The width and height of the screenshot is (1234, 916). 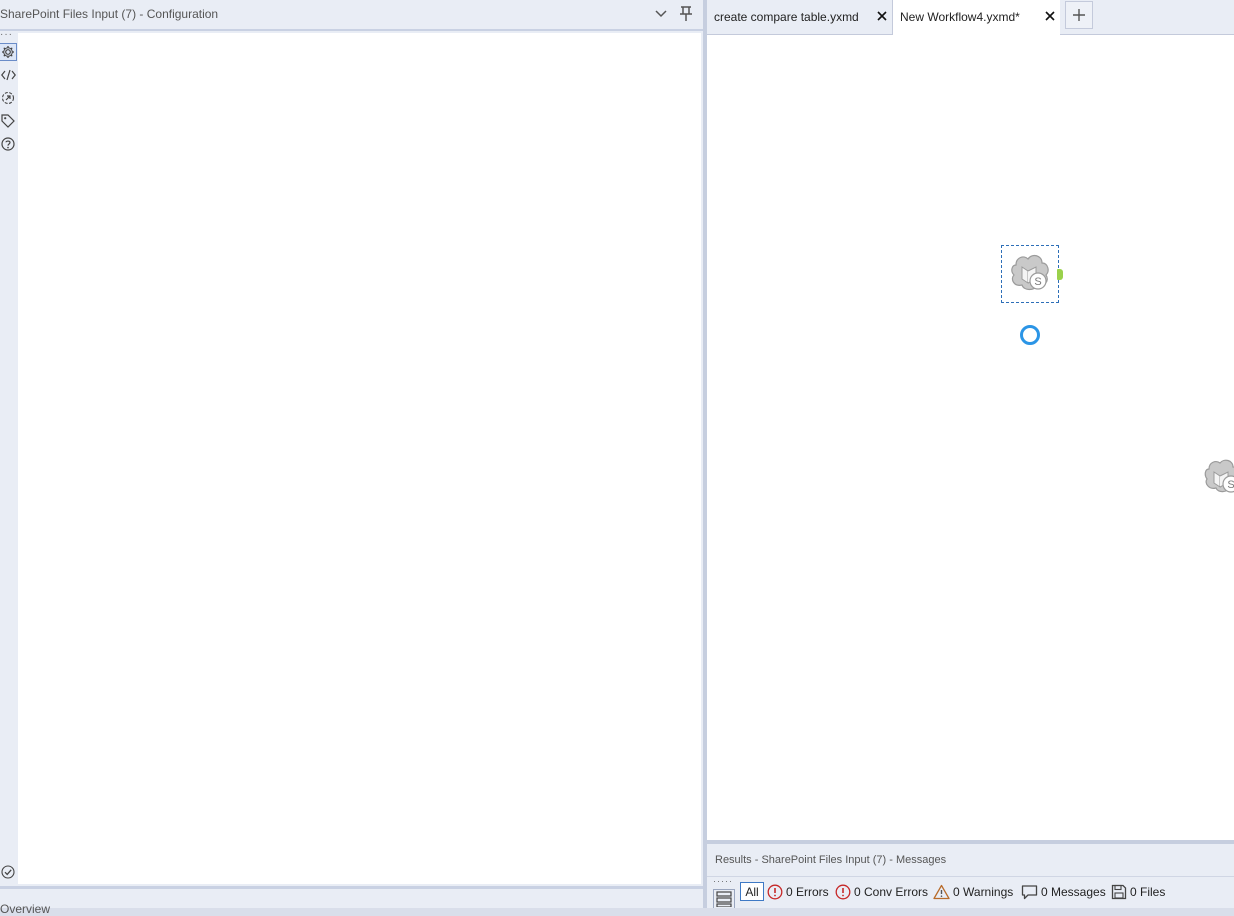 What do you see at coordinates (8, 872) in the screenshot?
I see `check-icon` at bounding box center [8, 872].